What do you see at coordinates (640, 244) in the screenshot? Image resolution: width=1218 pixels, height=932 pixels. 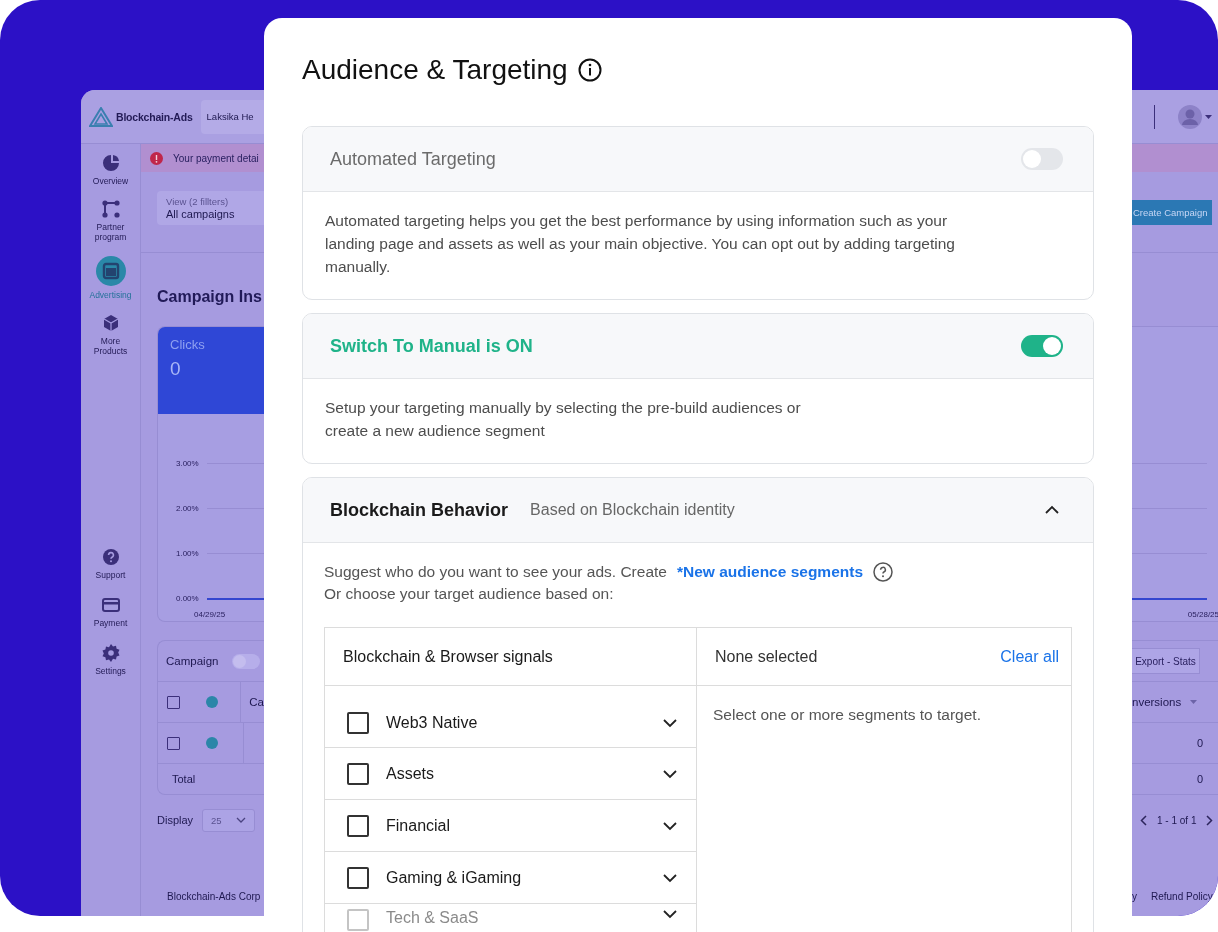 I see `panel-description: Automated targeting helps you get the best performance by using information such as your landing page and assets as well as your main objective. You can opt out by adding targeting manually.` at bounding box center [640, 244].